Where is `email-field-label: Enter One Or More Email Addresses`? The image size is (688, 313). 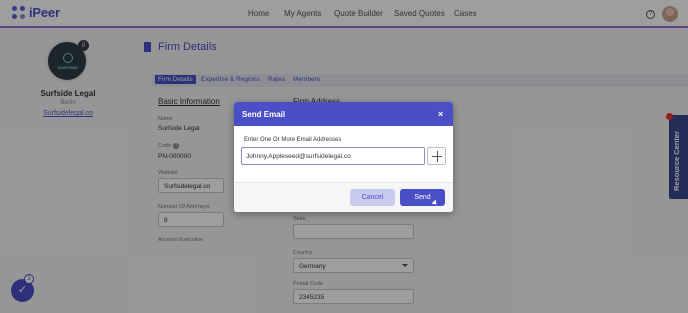
email-field-label: Enter One Or More Email Addresses is located at coordinates (293, 140).